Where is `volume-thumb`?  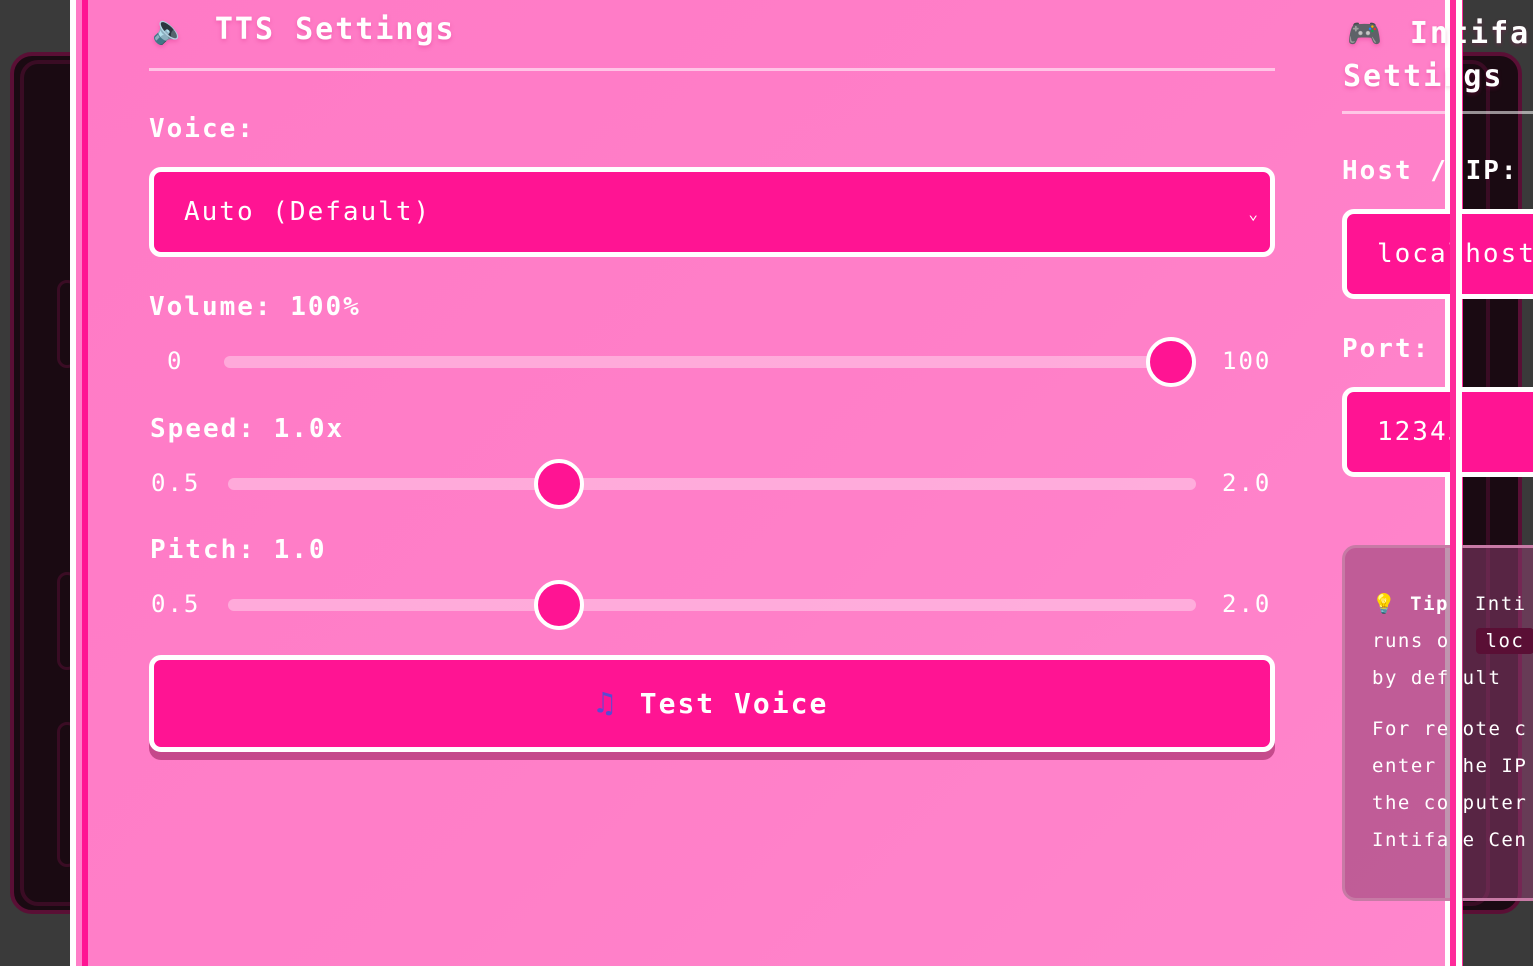
volume-thumb is located at coordinates (1171, 362).